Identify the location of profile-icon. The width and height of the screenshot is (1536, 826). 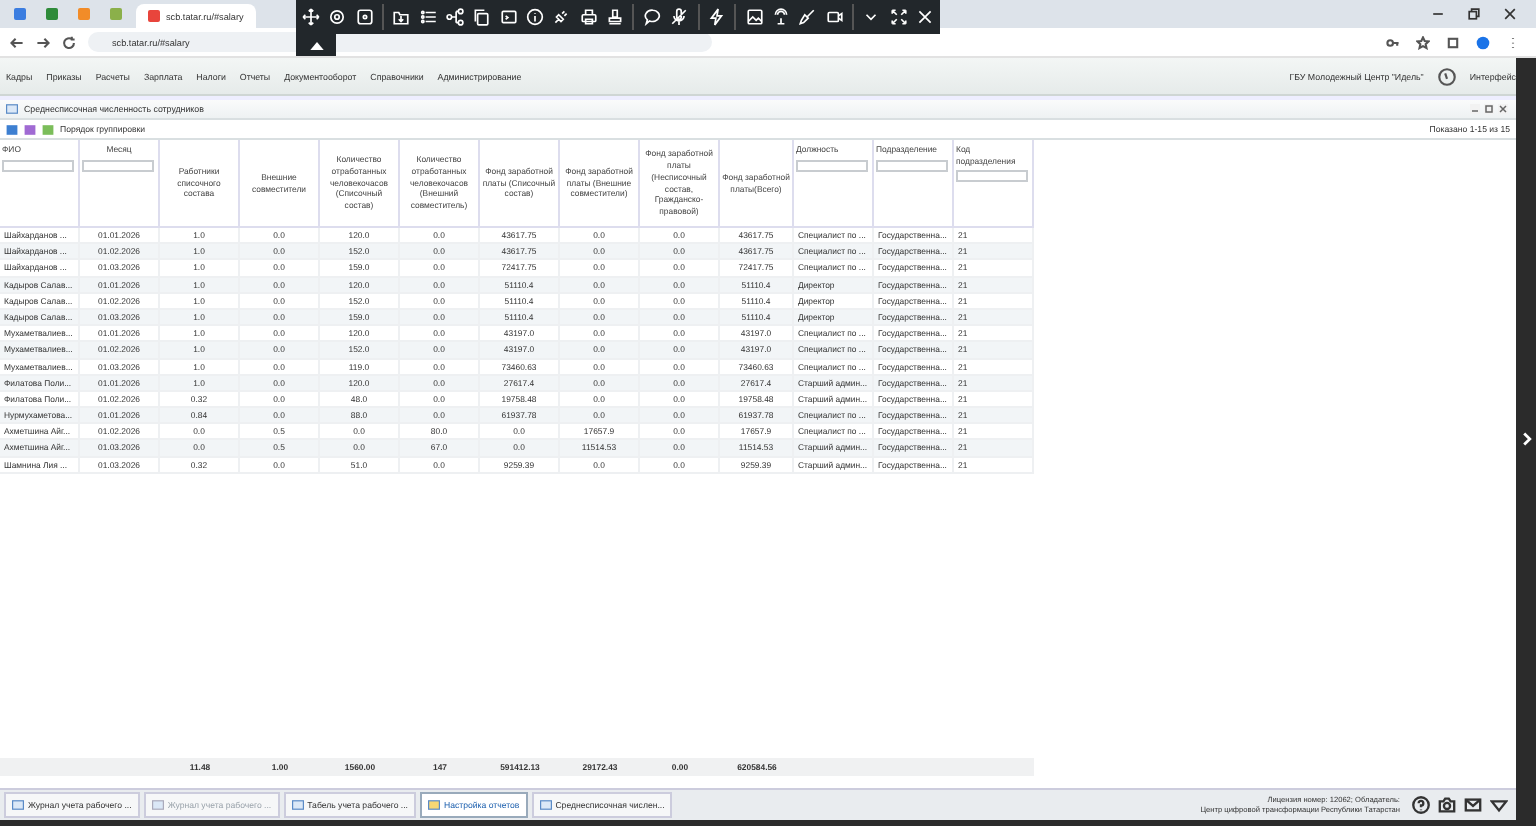
(1483, 42).